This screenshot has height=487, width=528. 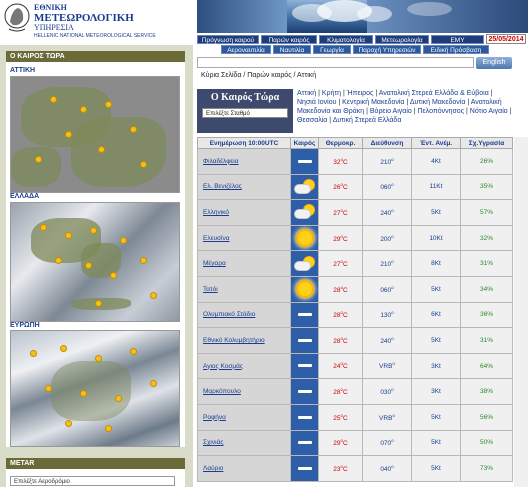 What do you see at coordinates (340, 468) in the screenshot?
I see `temperature-cell: 23oC` at bounding box center [340, 468].